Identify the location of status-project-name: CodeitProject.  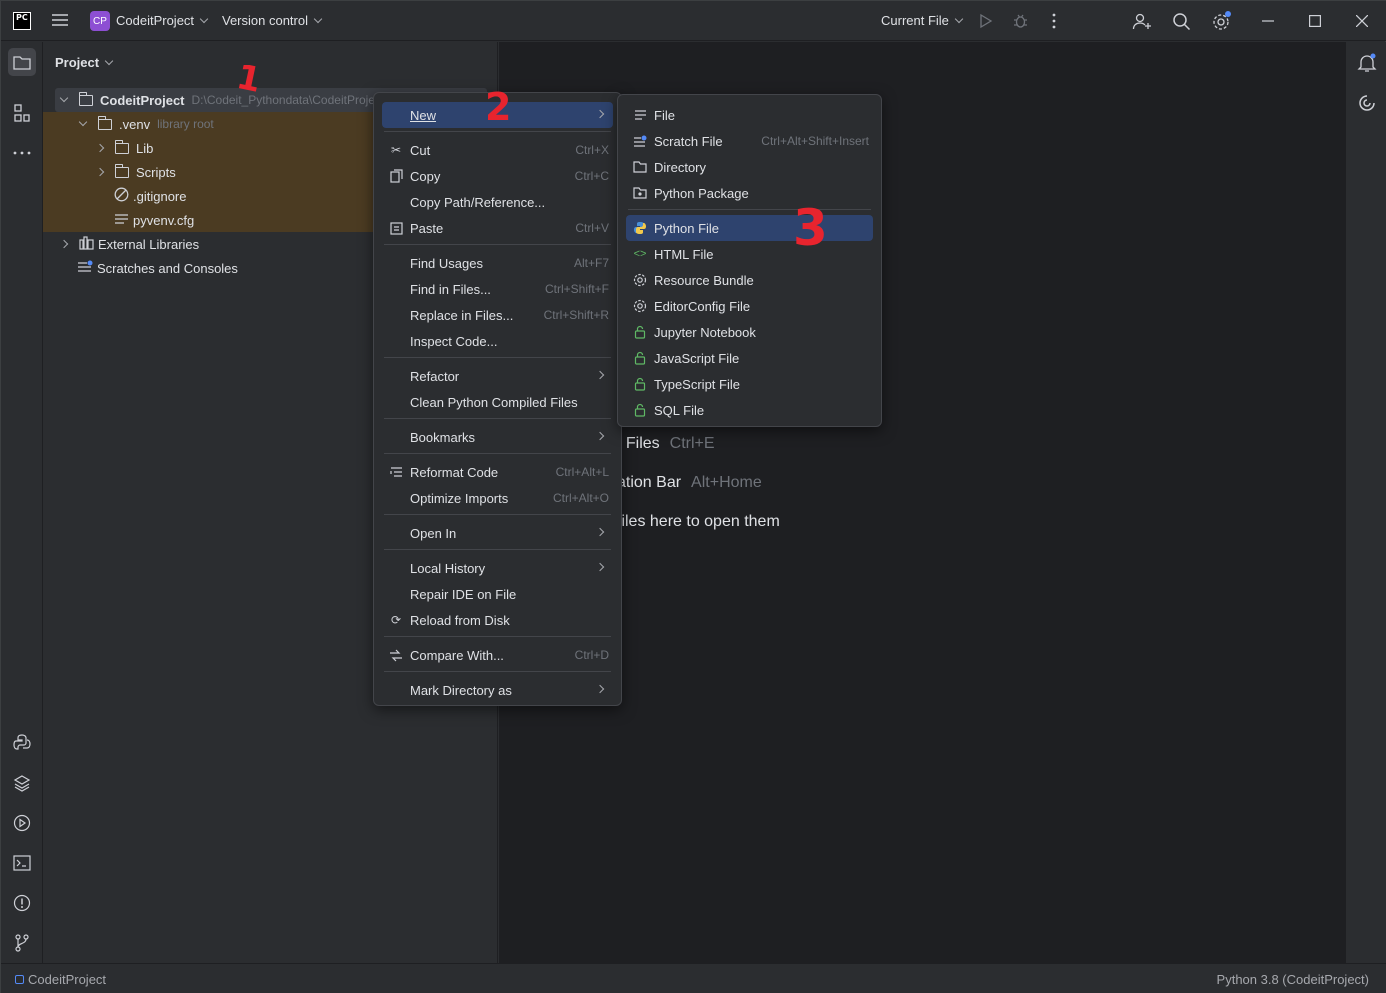
(67, 979).